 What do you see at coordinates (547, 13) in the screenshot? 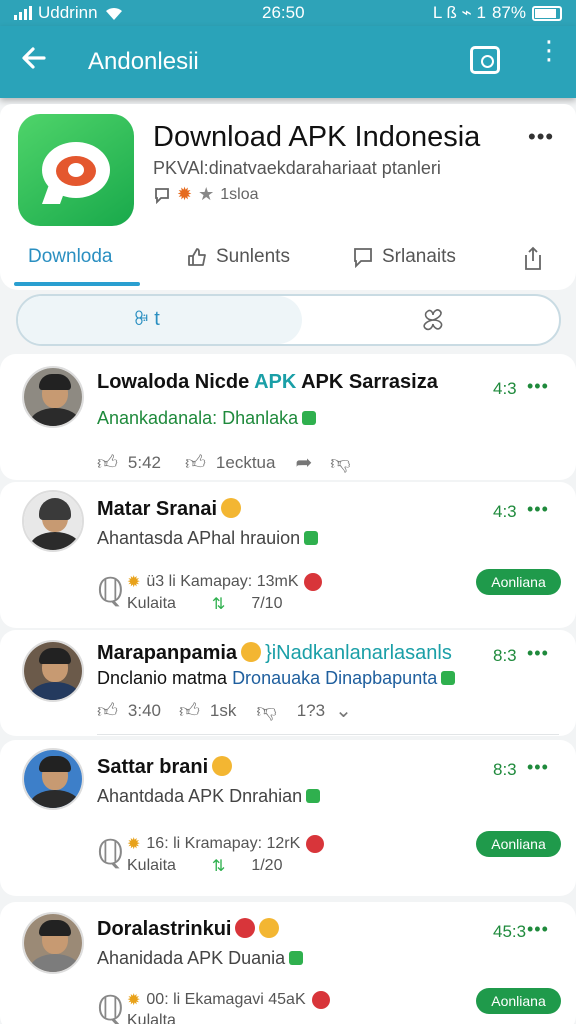
I see `battery-icon` at bounding box center [547, 13].